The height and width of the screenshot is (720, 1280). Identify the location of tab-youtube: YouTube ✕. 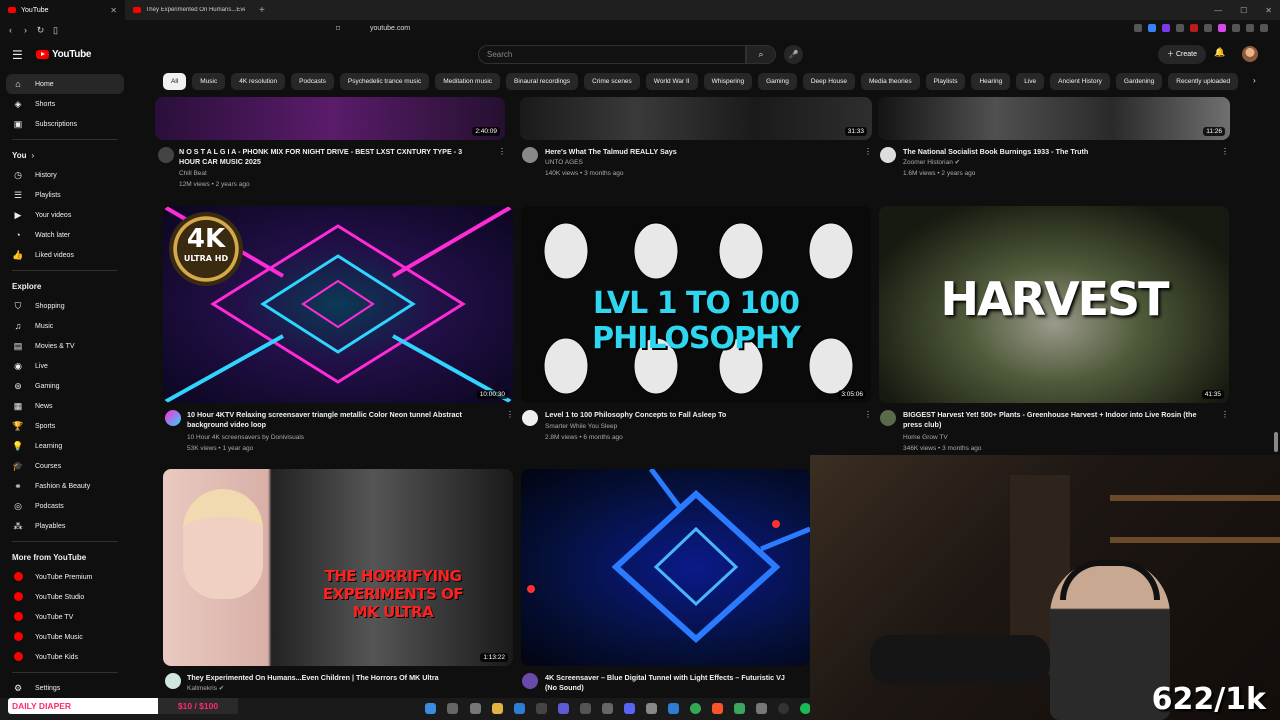
(62, 10).